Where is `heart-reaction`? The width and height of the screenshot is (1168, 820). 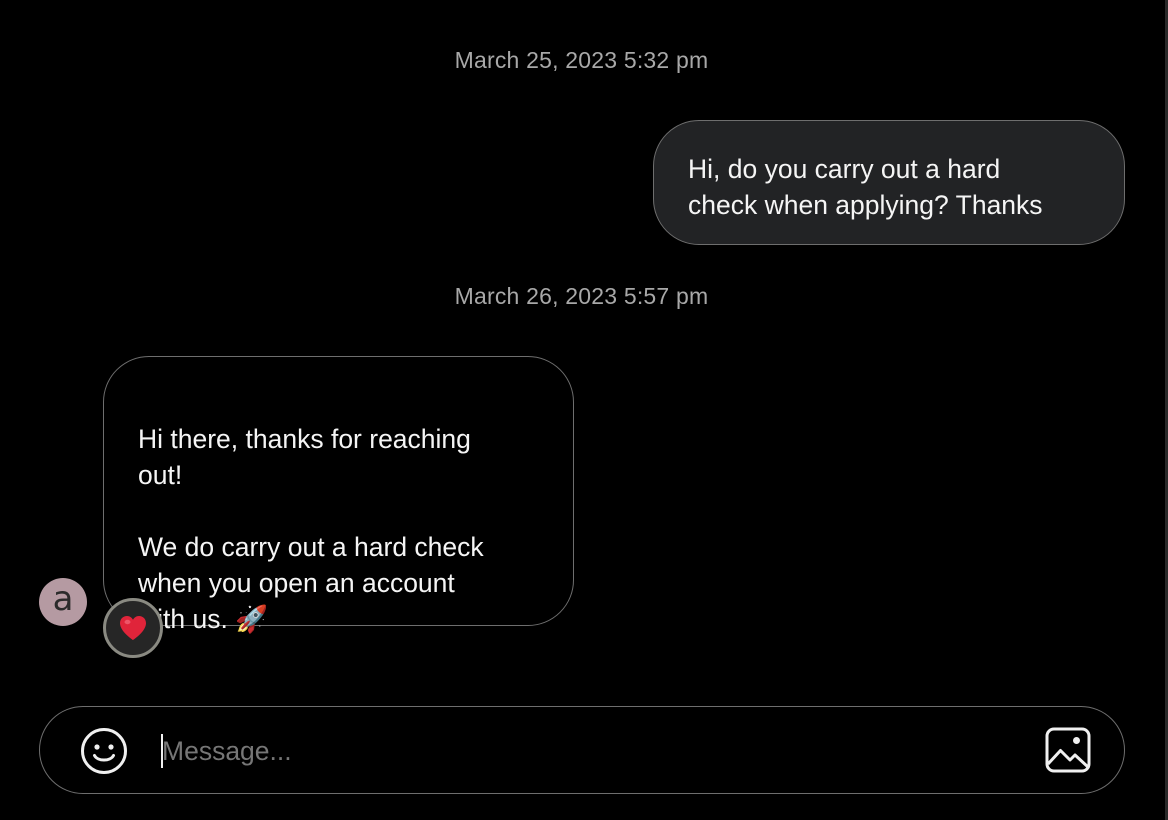 heart-reaction is located at coordinates (133, 628).